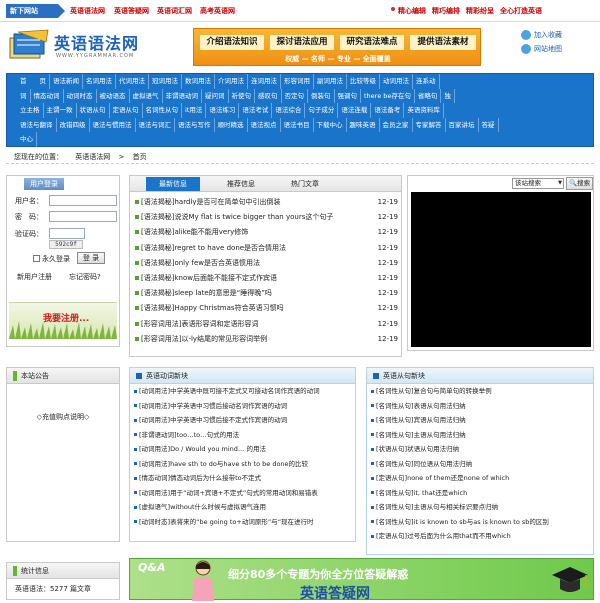  I want to click on clauses-item-title: [定语从句]none of them还是none of which, so click(442, 478).